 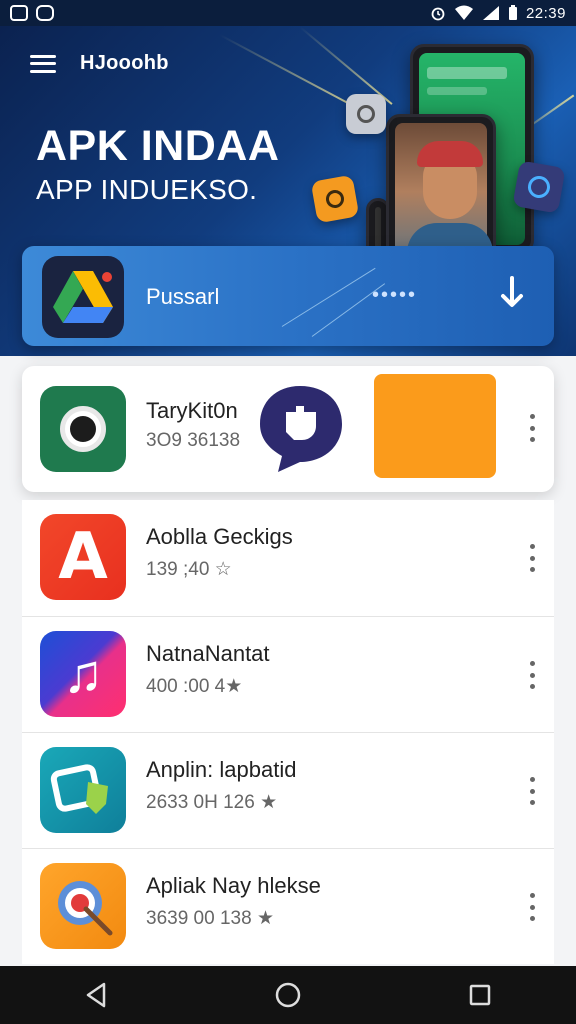 I want to click on app-name: NatnaNantat, so click(x=208, y=653).